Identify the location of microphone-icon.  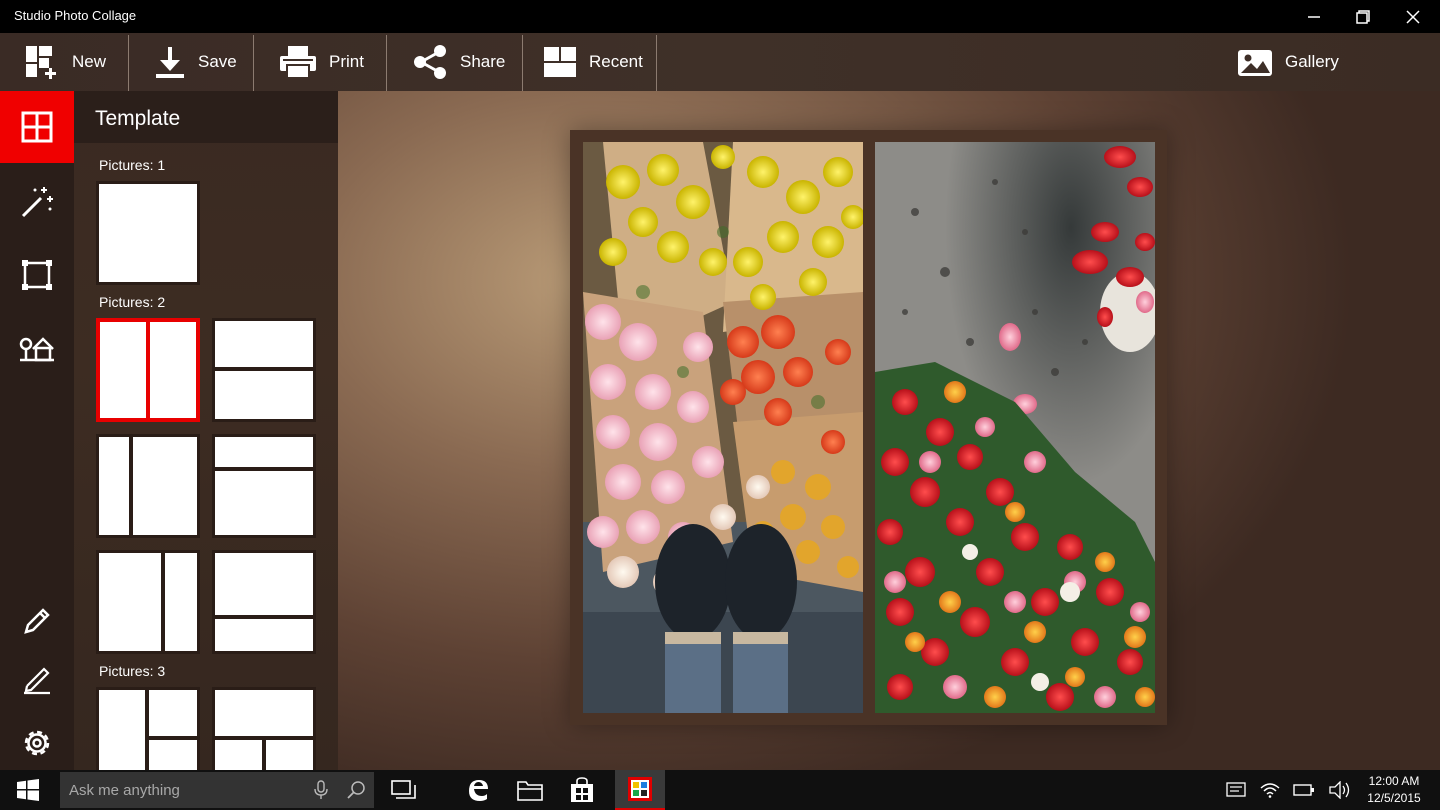
(321, 790).